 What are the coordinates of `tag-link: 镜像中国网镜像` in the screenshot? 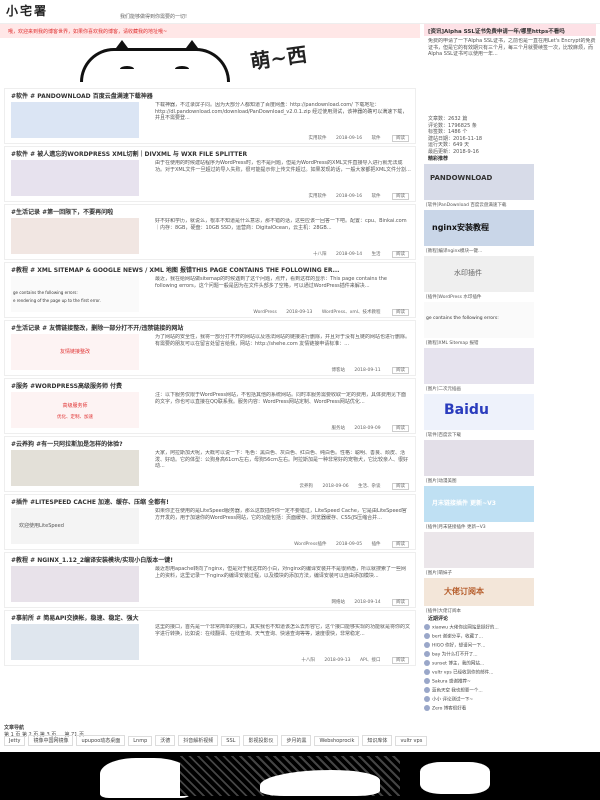 It's located at (51, 740).